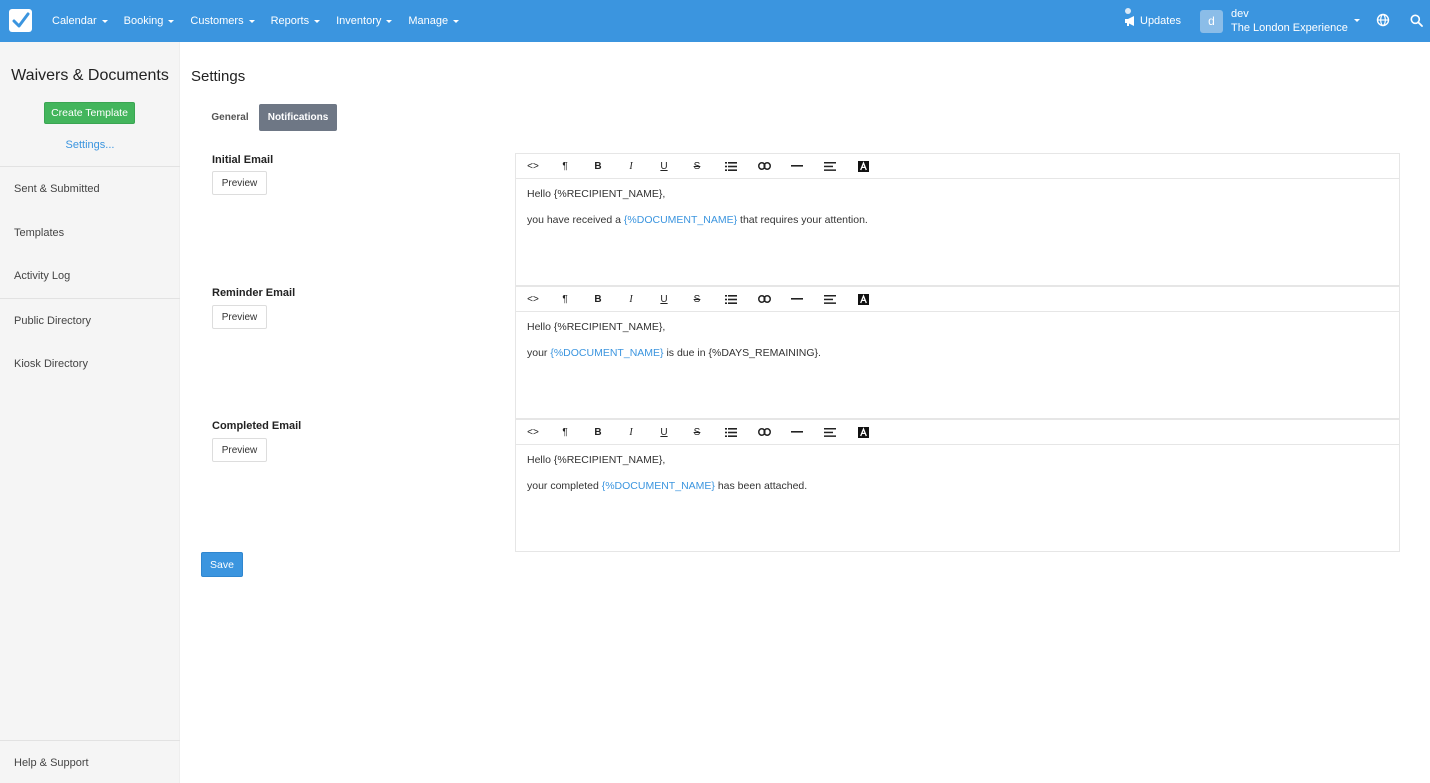 The image size is (1430, 783). What do you see at coordinates (89, 113) in the screenshot?
I see `create-template-button: Create Template` at bounding box center [89, 113].